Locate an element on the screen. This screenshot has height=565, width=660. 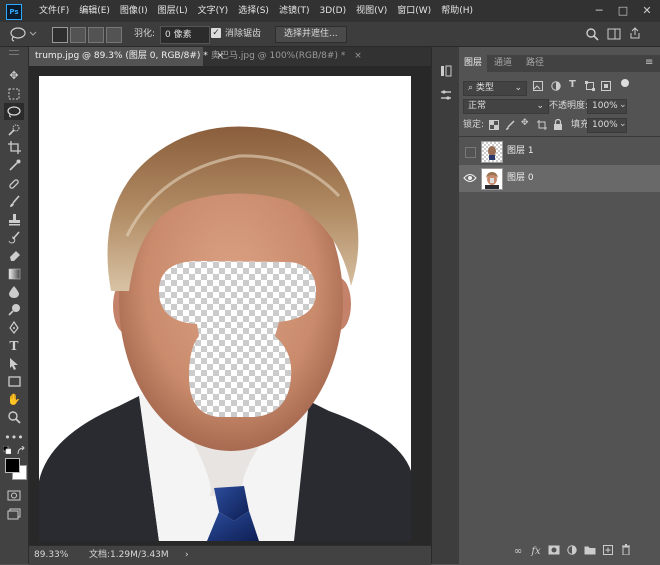
quick-mask-icon is located at coordinates (14, 495).